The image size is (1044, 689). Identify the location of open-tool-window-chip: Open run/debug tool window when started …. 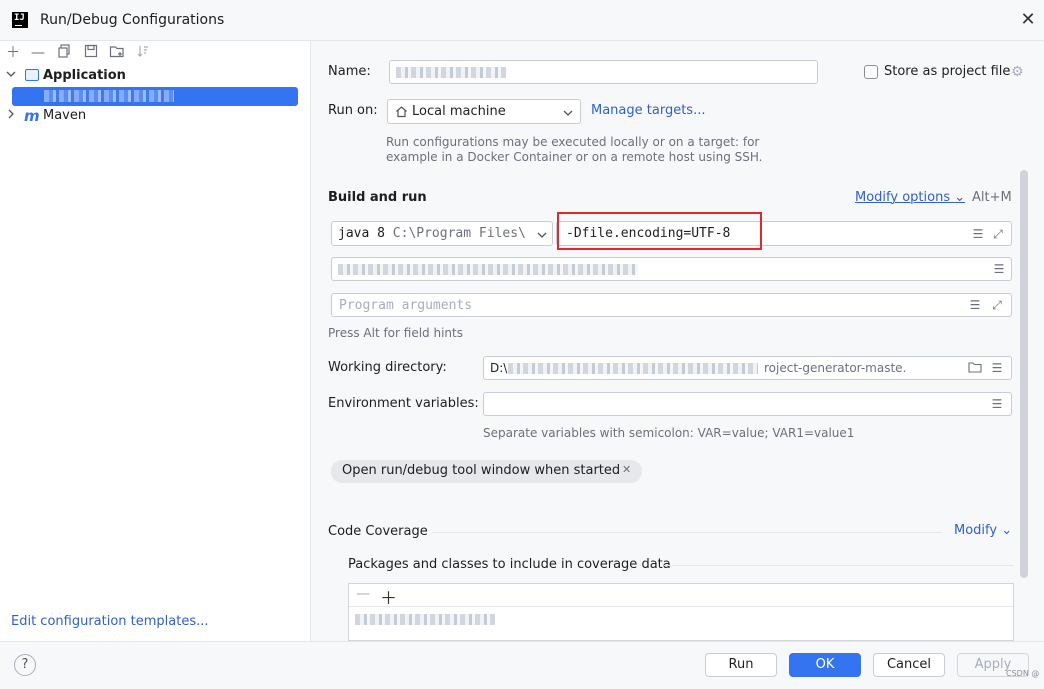
(486, 471).